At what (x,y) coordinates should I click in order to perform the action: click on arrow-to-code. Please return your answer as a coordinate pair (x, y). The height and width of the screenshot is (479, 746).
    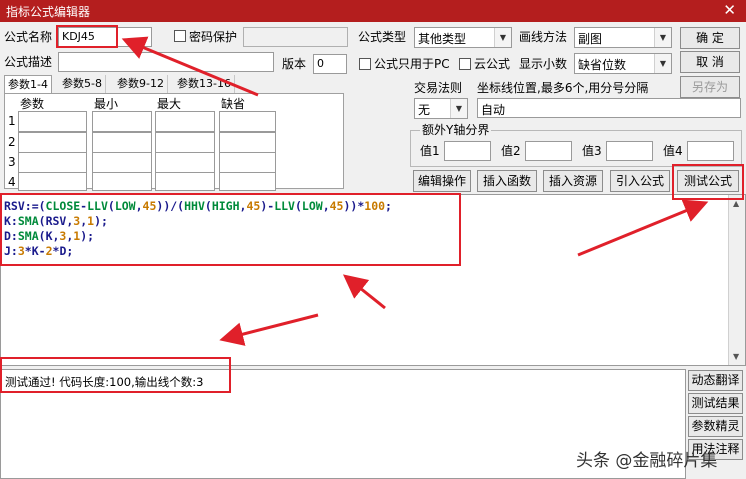
    Looking at the image, I should click on (364, 292).